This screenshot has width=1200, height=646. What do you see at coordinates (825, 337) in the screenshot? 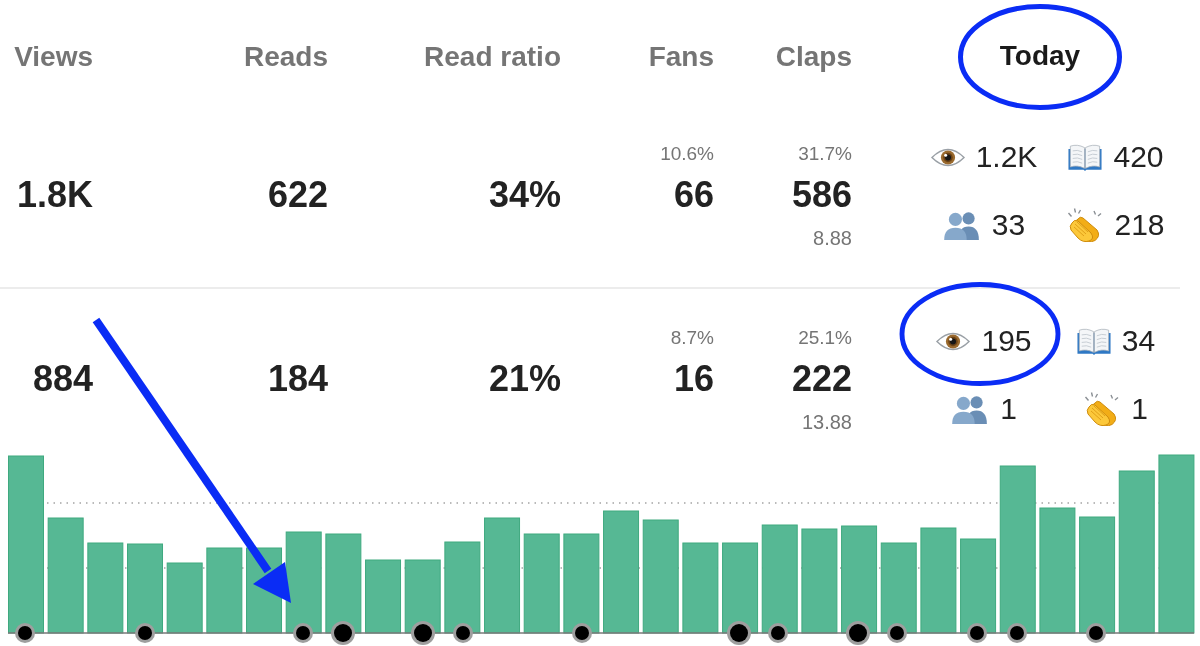
I see `percent-label: 25.1%` at bounding box center [825, 337].